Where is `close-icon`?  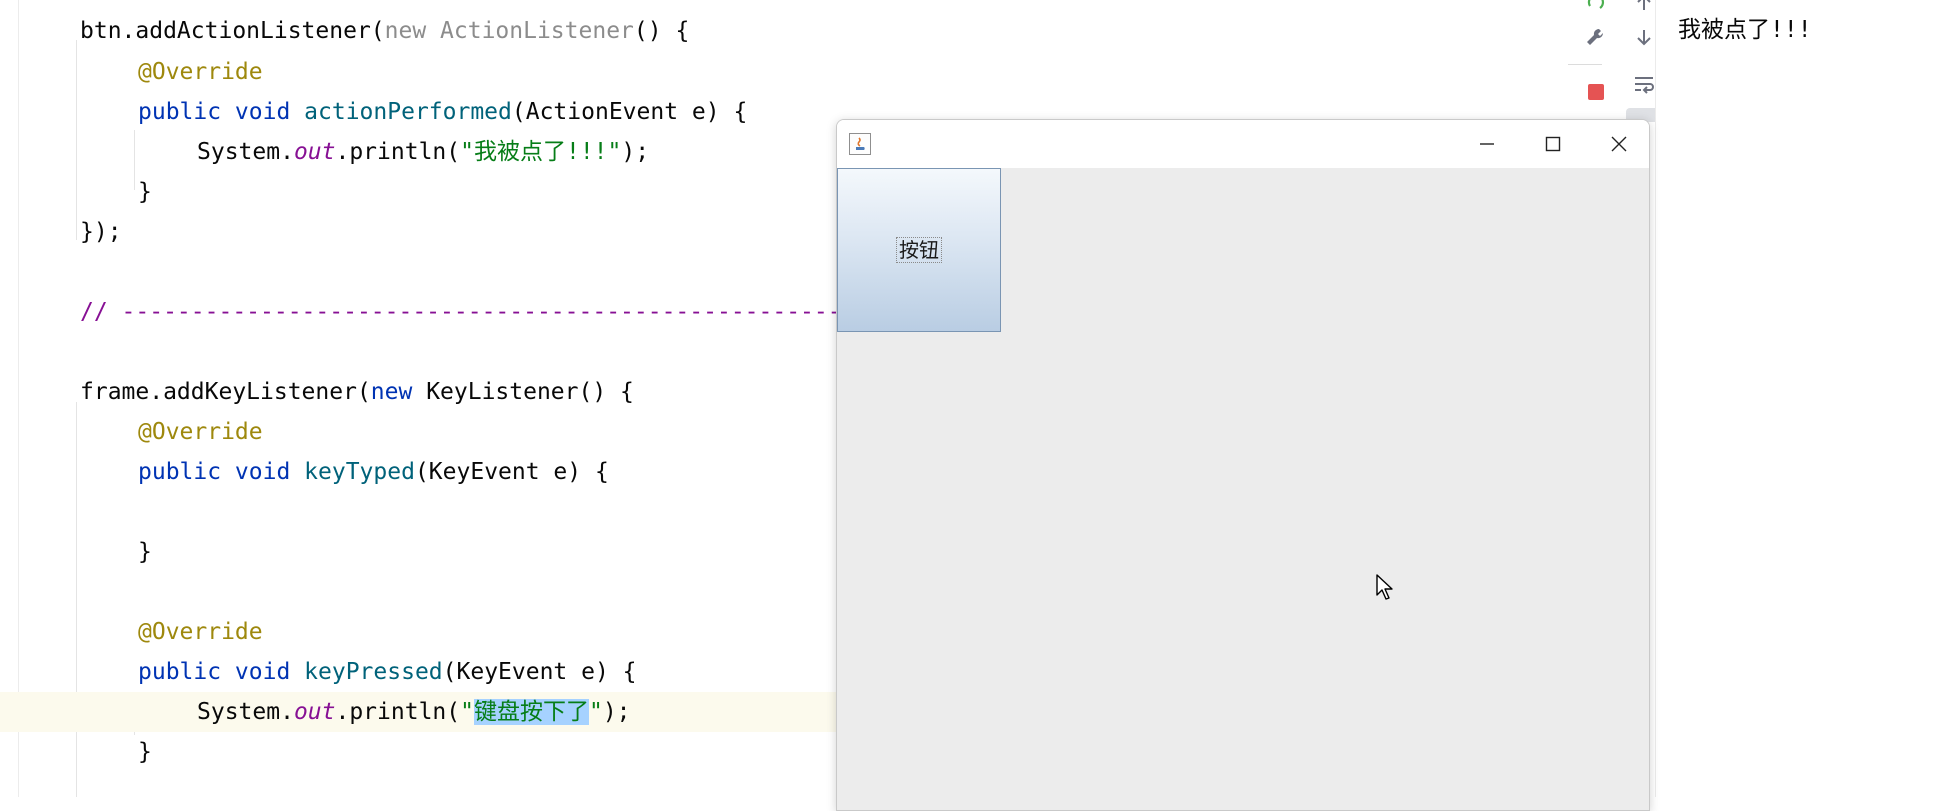
close-icon is located at coordinates (1619, 144).